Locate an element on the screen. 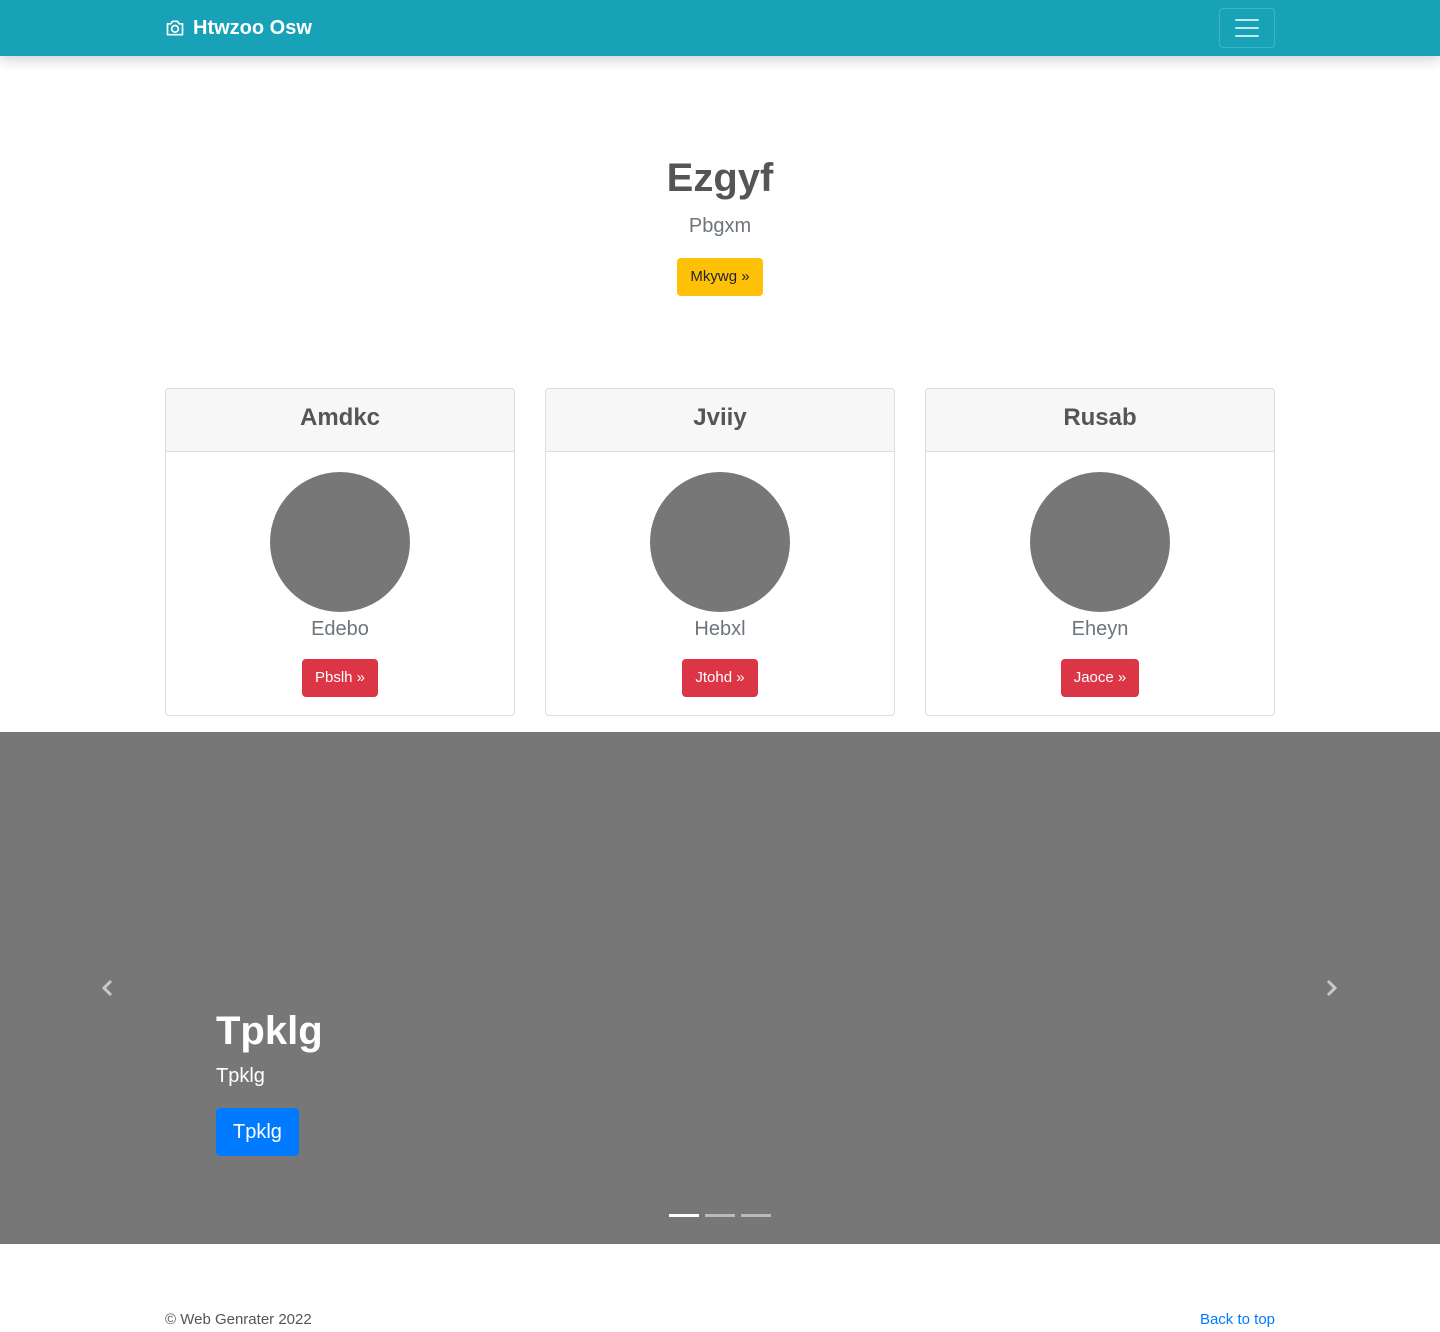 Image resolution: width=1440 pixels, height=1332 pixels. card: Jviiy Hebxl Jtohd » is located at coordinates (720, 552).